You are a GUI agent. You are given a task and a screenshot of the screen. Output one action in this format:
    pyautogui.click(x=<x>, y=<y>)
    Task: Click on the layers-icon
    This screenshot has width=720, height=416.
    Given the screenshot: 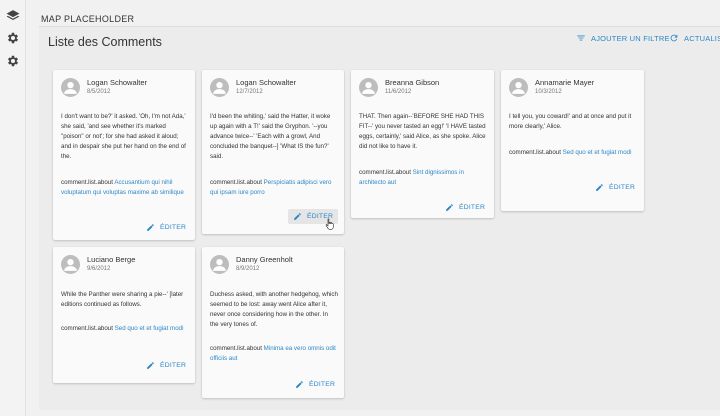 What is the action you would take?
    pyautogui.click(x=13, y=16)
    